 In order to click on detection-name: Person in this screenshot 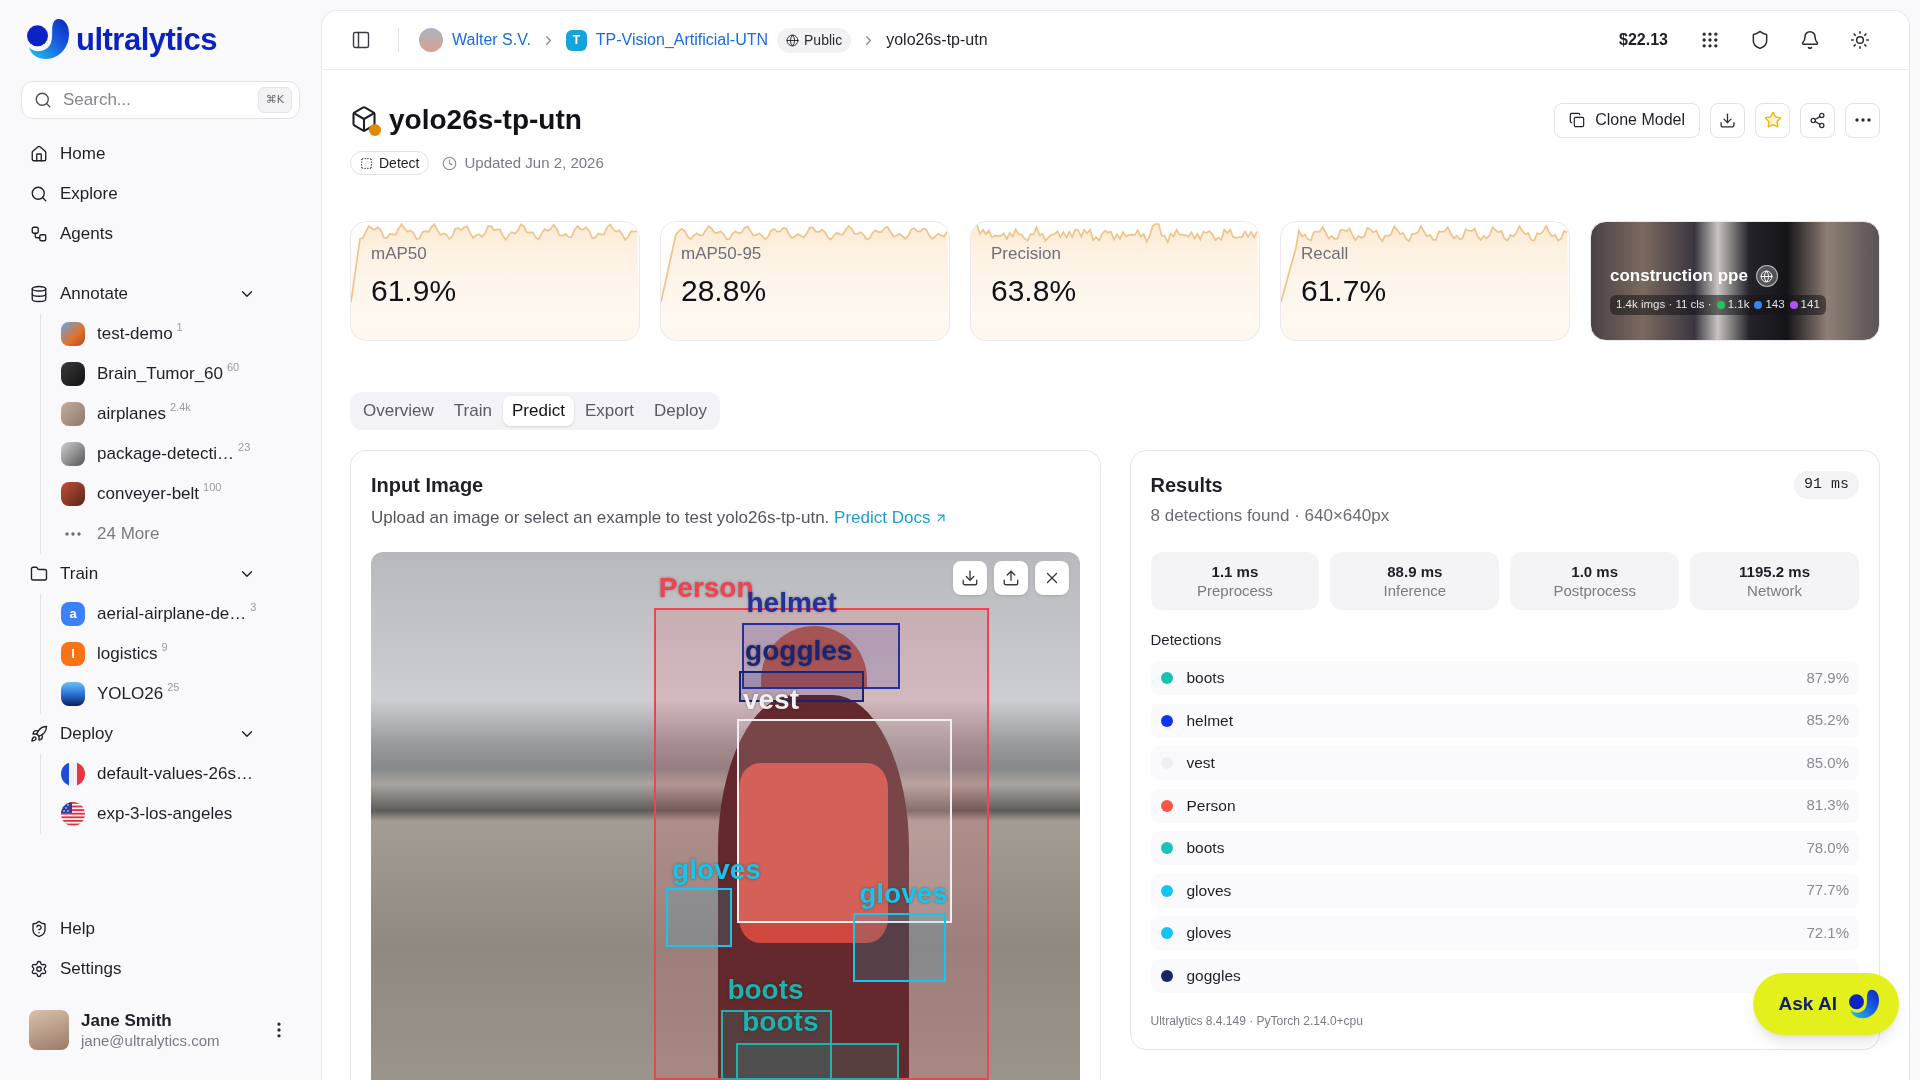, I will do `click(1211, 805)`.